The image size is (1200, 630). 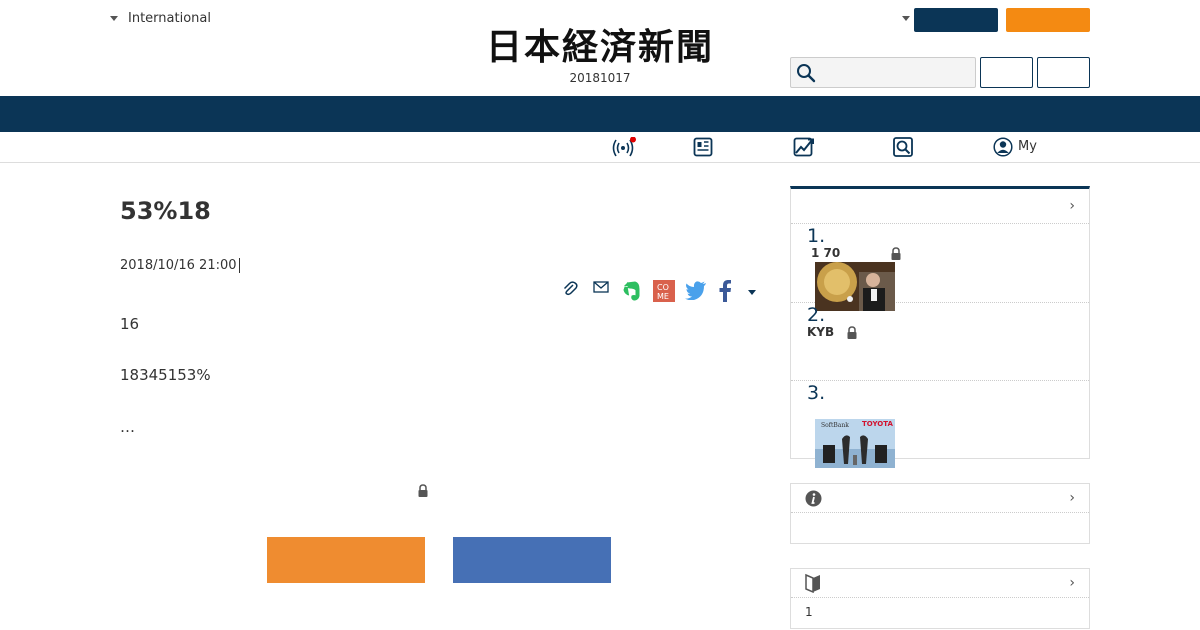 What do you see at coordinates (816, 236) in the screenshot?
I see `rank-number: 1.` at bounding box center [816, 236].